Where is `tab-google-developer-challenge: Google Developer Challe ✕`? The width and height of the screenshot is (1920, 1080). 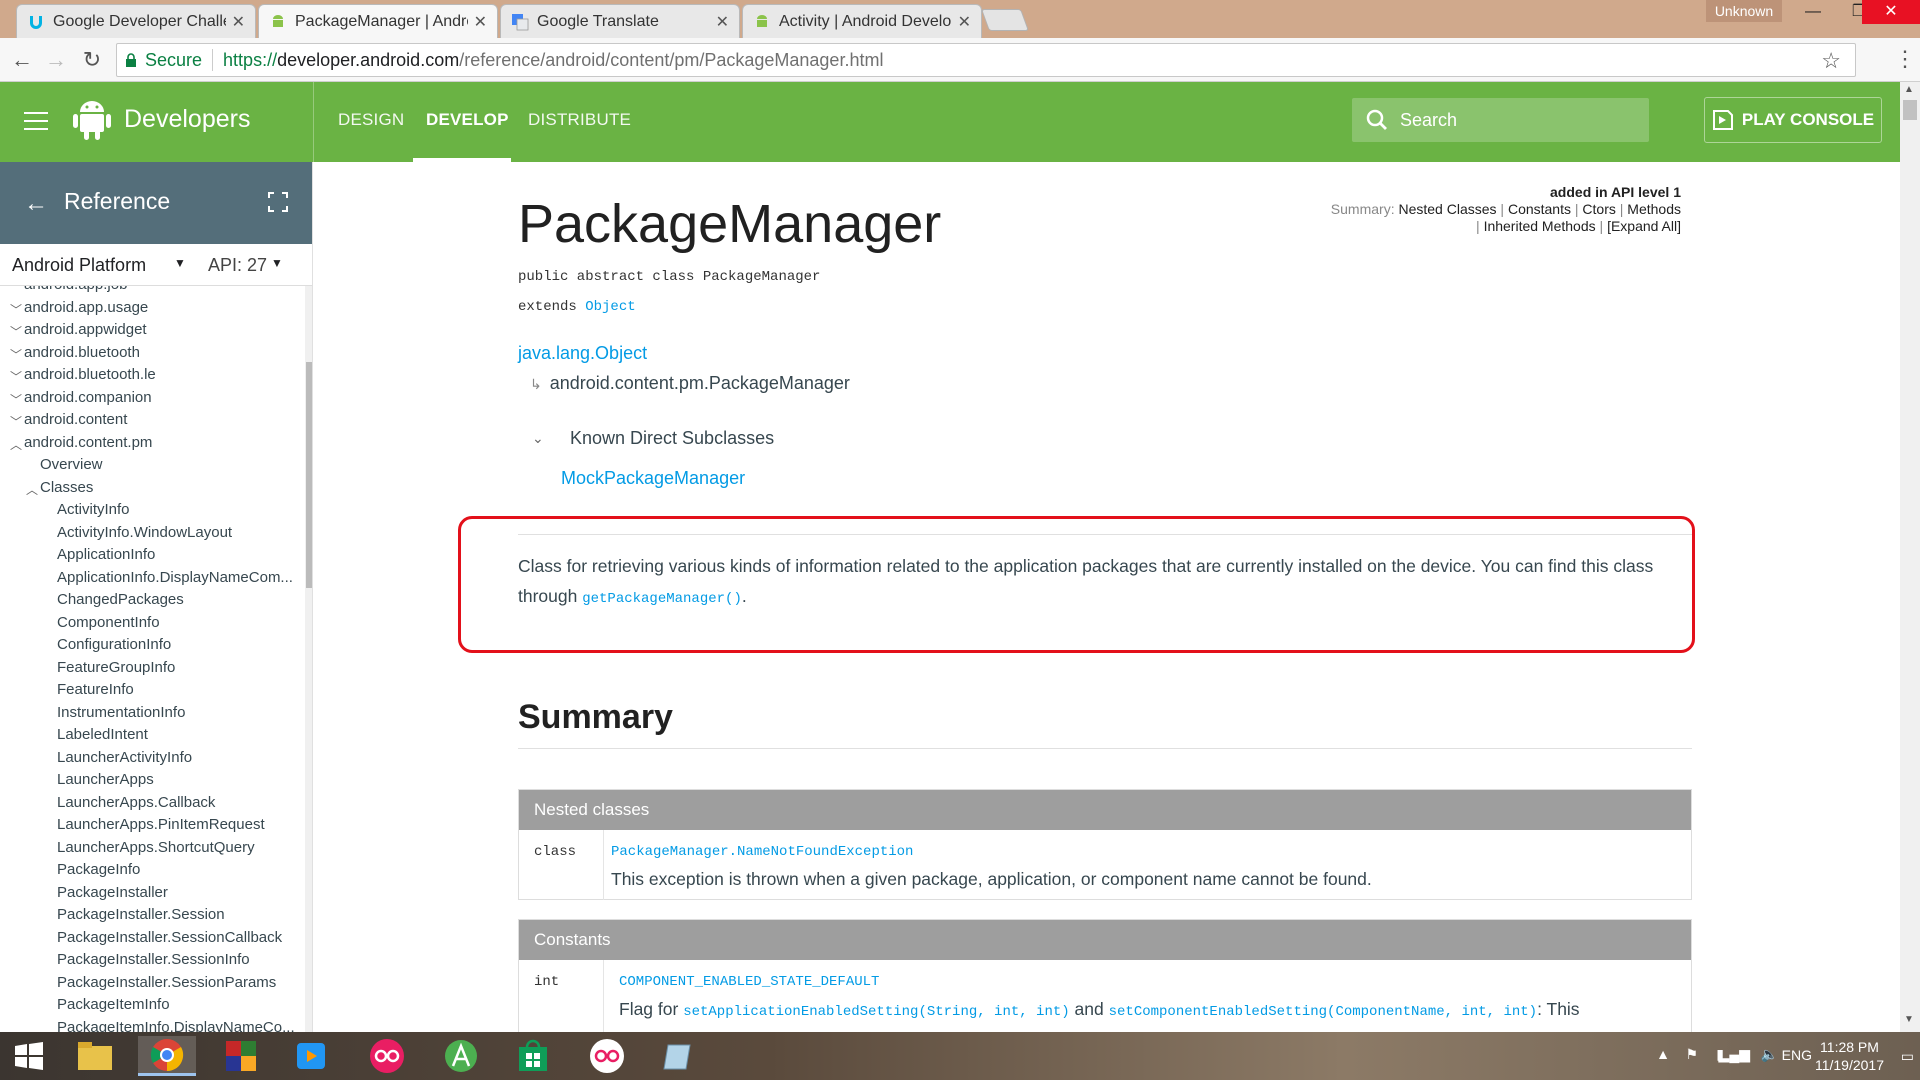 tab-google-developer-challenge: Google Developer Challe ✕ is located at coordinates (136, 21).